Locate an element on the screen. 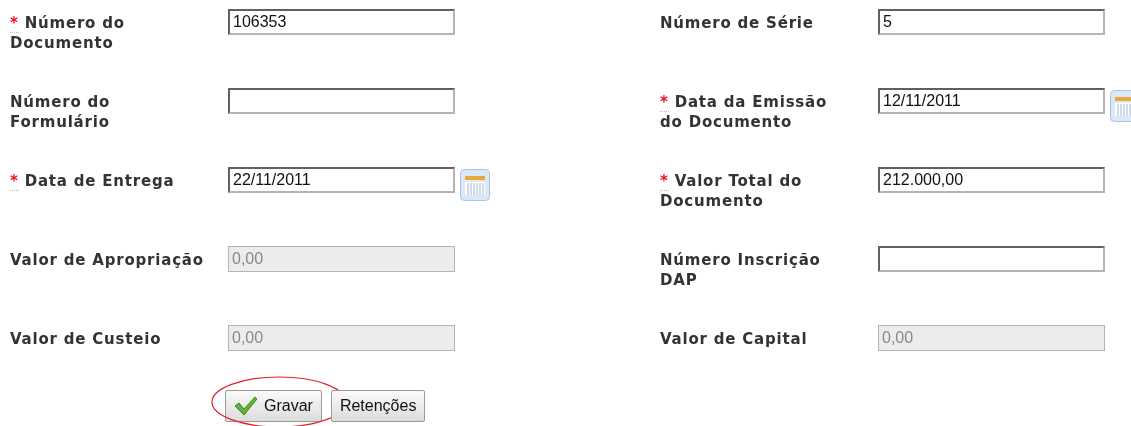  checkmark-icon is located at coordinates (246, 406).